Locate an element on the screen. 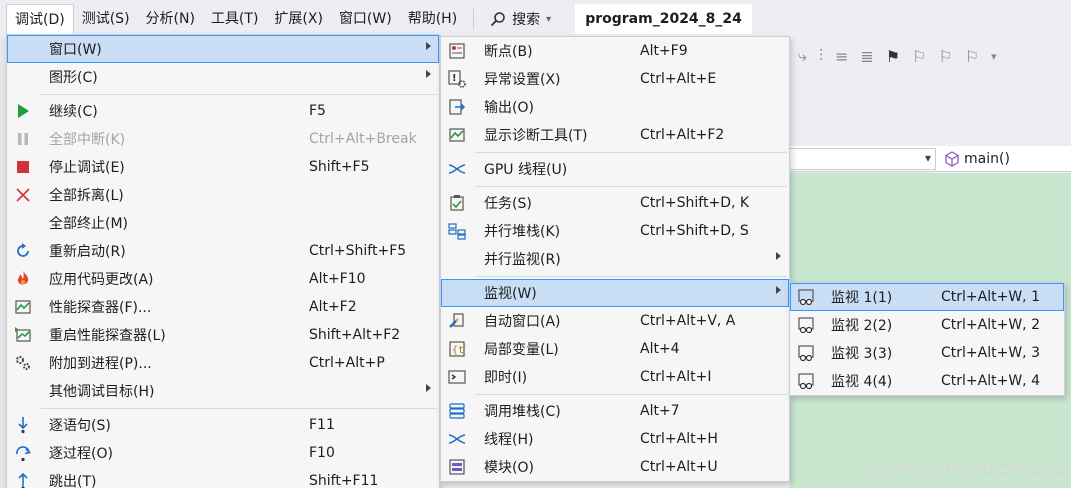  menu-item-shortcut: Ctrl+Alt+W, 1 is located at coordinates (990, 297).